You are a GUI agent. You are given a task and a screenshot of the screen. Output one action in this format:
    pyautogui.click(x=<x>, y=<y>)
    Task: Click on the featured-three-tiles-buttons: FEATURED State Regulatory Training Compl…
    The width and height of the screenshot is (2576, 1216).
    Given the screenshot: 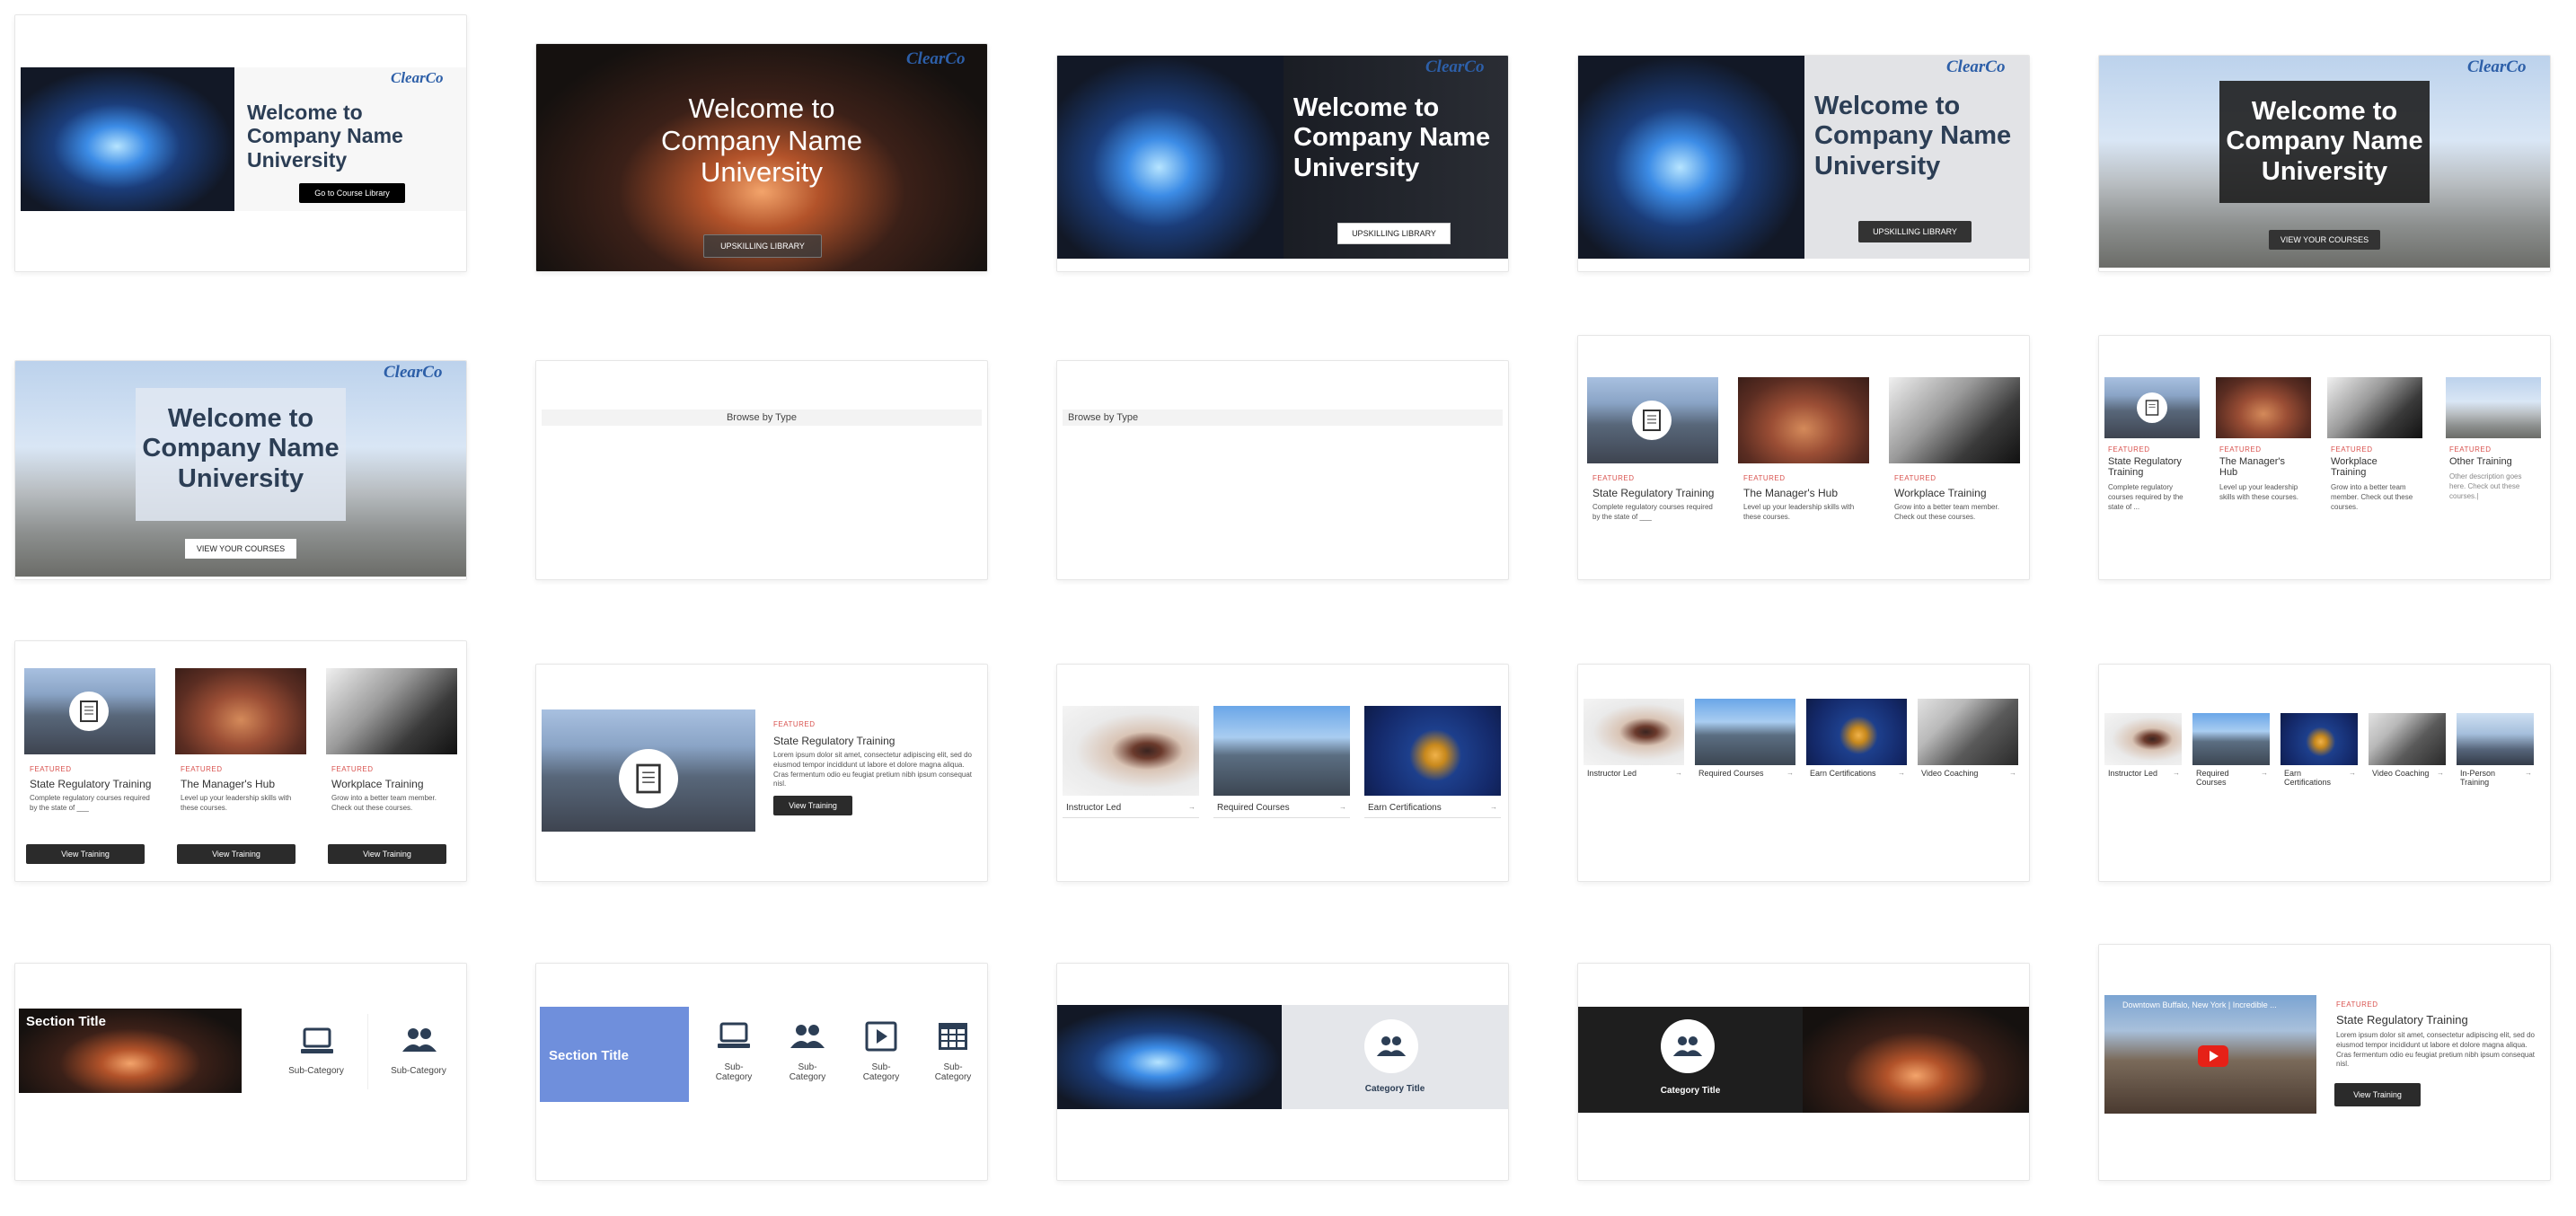 What is the action you would take?
    pyautogui.click(x=240, y=761)
    